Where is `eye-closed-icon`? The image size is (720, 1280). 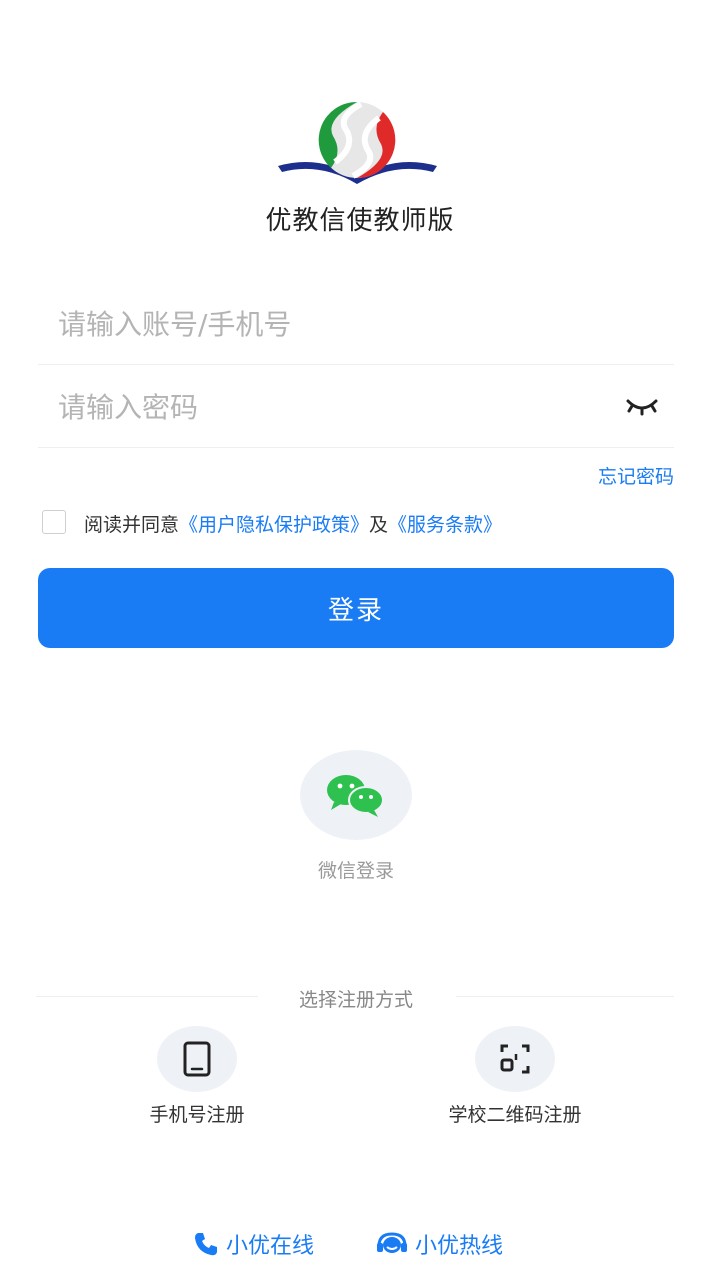
eye-closed-icon is located at coordinates (642, 406).